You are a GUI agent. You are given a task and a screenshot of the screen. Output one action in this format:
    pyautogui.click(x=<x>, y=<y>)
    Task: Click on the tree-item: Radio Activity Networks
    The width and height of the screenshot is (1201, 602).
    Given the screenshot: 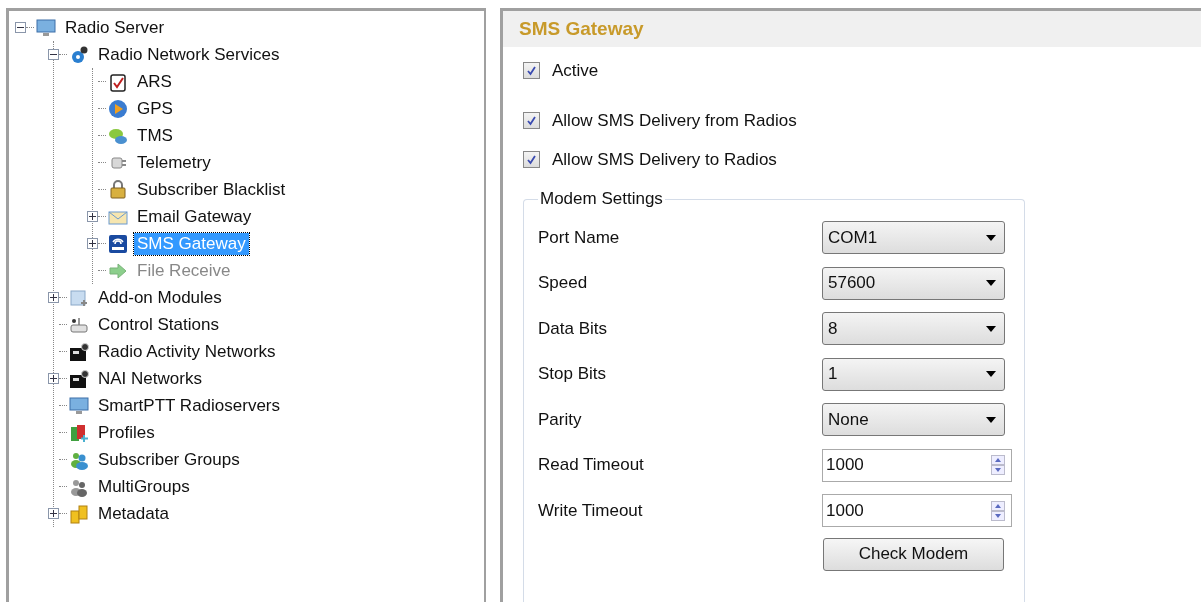 What is the action you would take?
    pyautogui.click(x=187, y=351)
    